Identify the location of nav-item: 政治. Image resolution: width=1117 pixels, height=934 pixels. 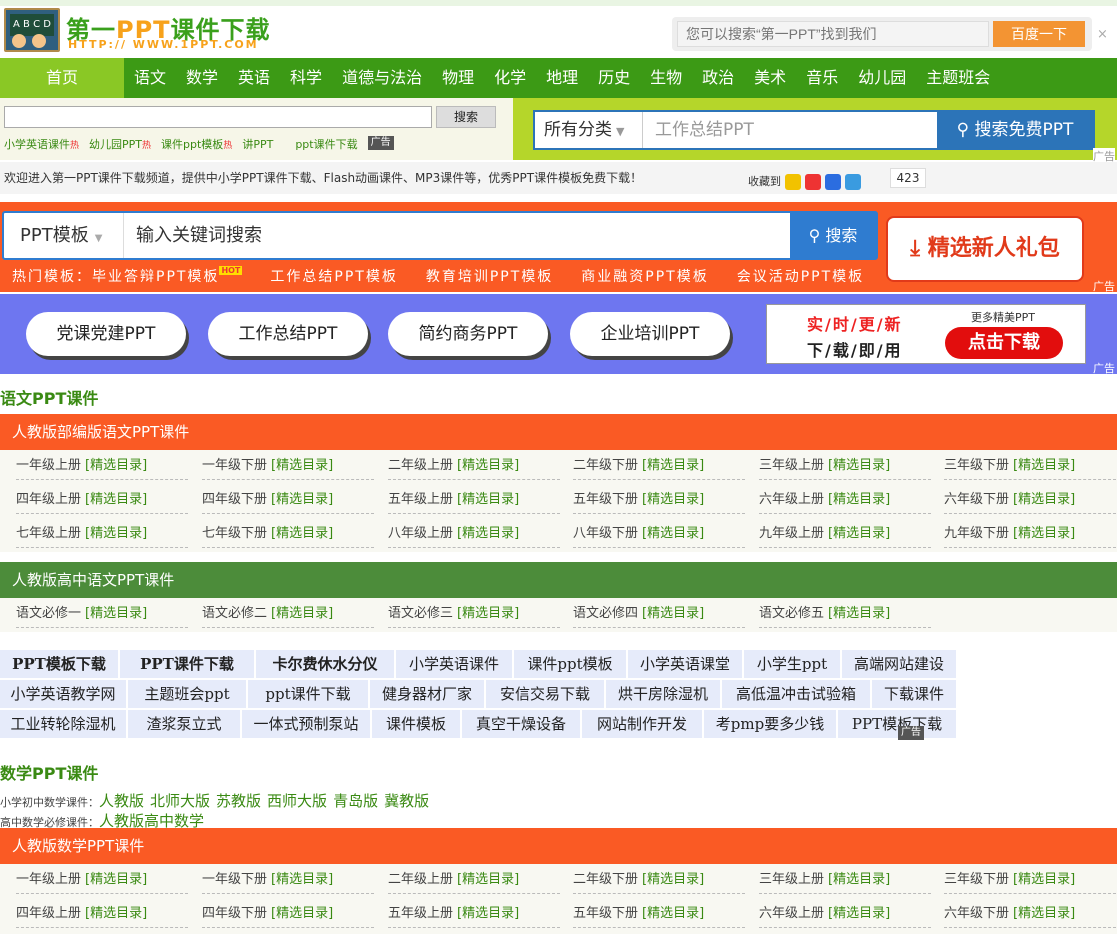
(718, 78).